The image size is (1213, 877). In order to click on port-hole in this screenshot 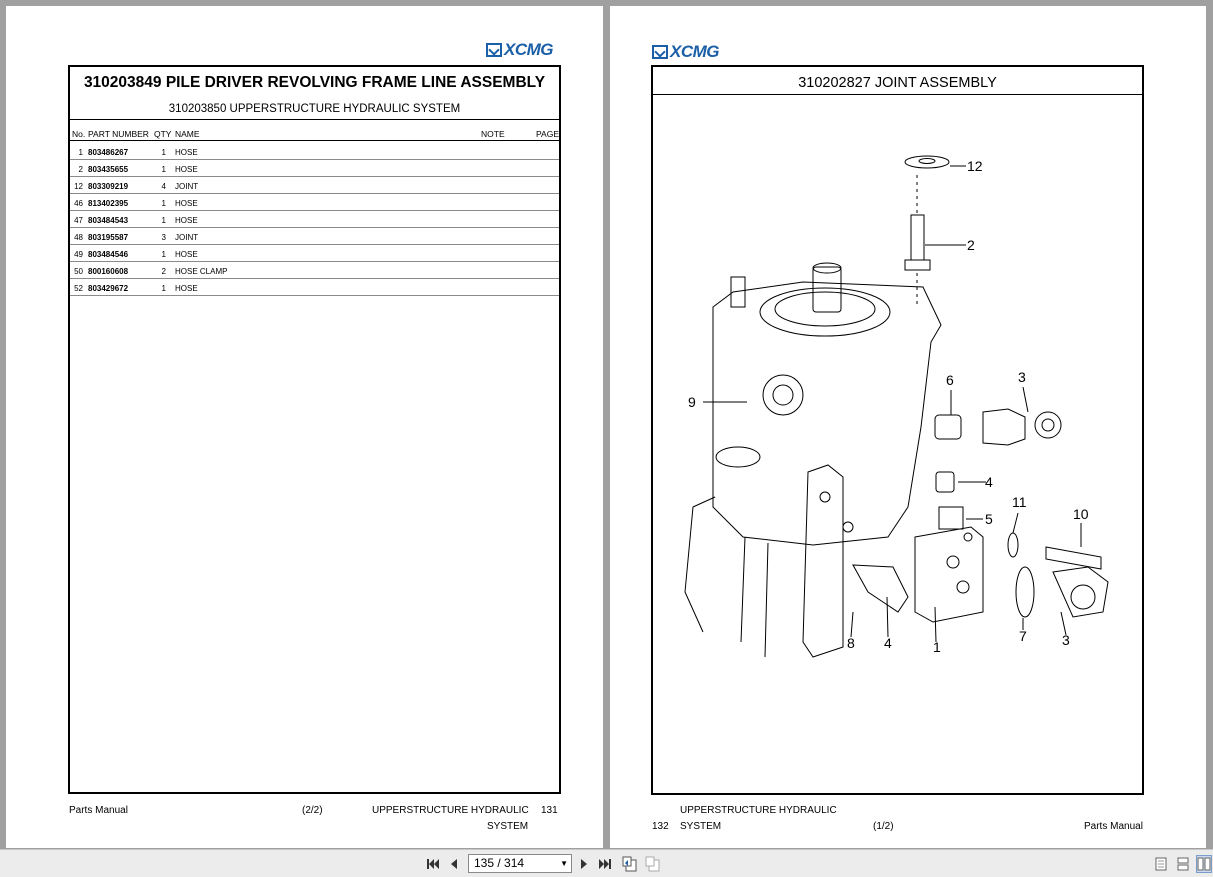, I will do `click(783, 395)`.